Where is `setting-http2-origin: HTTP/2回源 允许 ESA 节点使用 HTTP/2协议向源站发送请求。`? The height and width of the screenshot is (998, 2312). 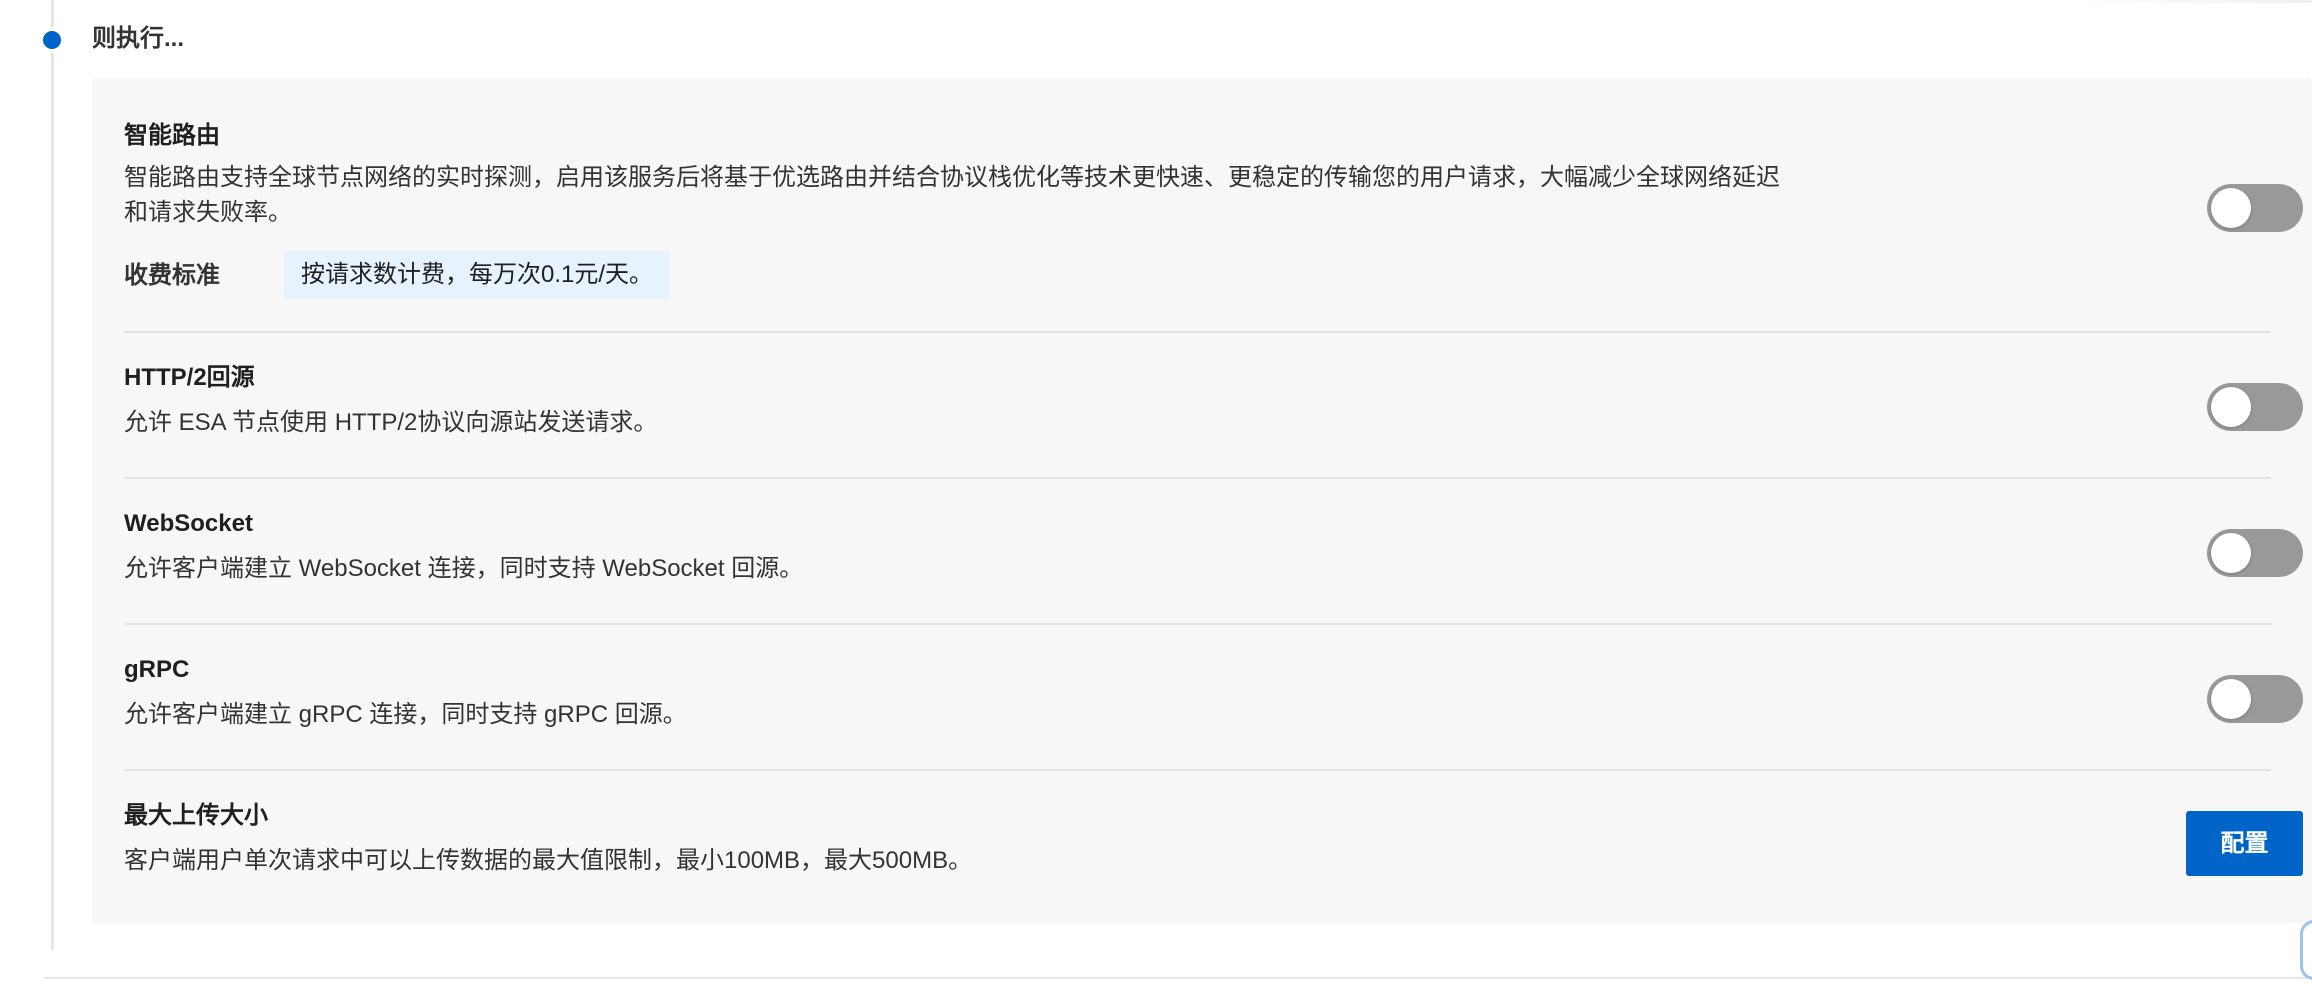
setting-http2-origin: HTTP/2回源 允许 ESA 节点使用 HTTP/2协议向源站发送请求。 is located at coordinates (1213, 405).